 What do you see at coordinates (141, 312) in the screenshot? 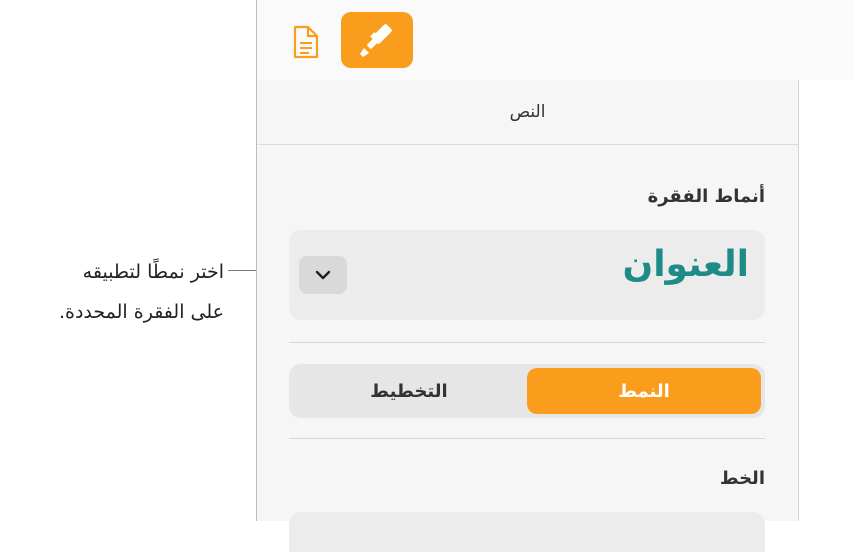
I see `callout-line-2: على الفقرة المحددة.` at bounding box center [141, 312].